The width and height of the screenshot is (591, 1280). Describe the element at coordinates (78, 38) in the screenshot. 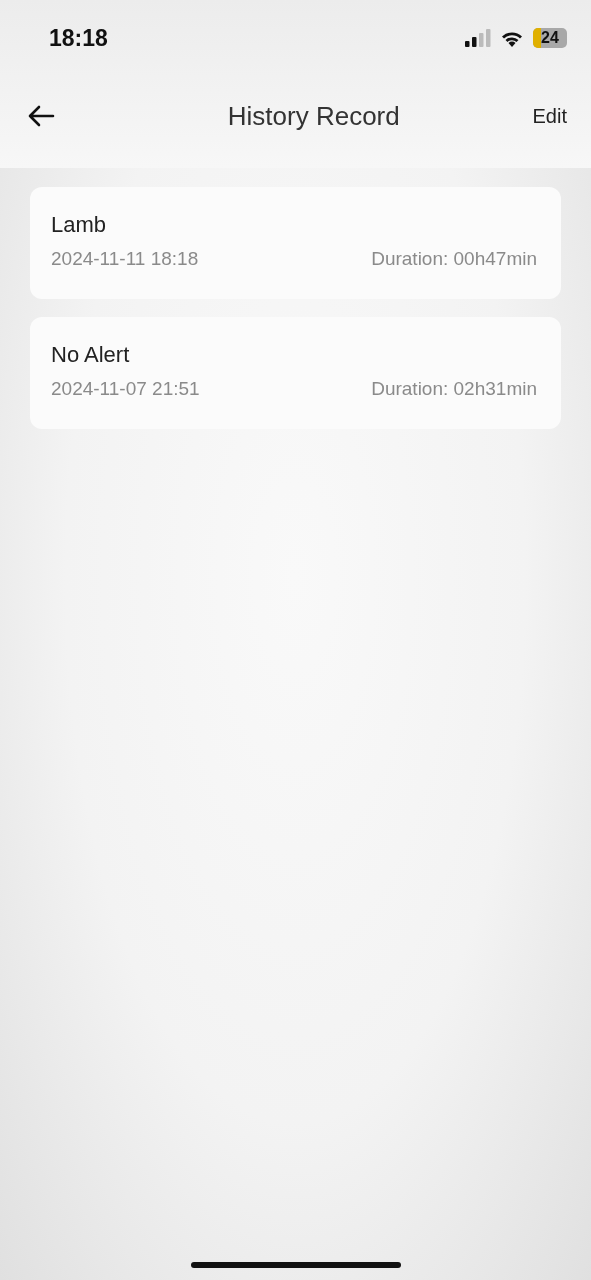

I see `status-time: 18:18` at that location.